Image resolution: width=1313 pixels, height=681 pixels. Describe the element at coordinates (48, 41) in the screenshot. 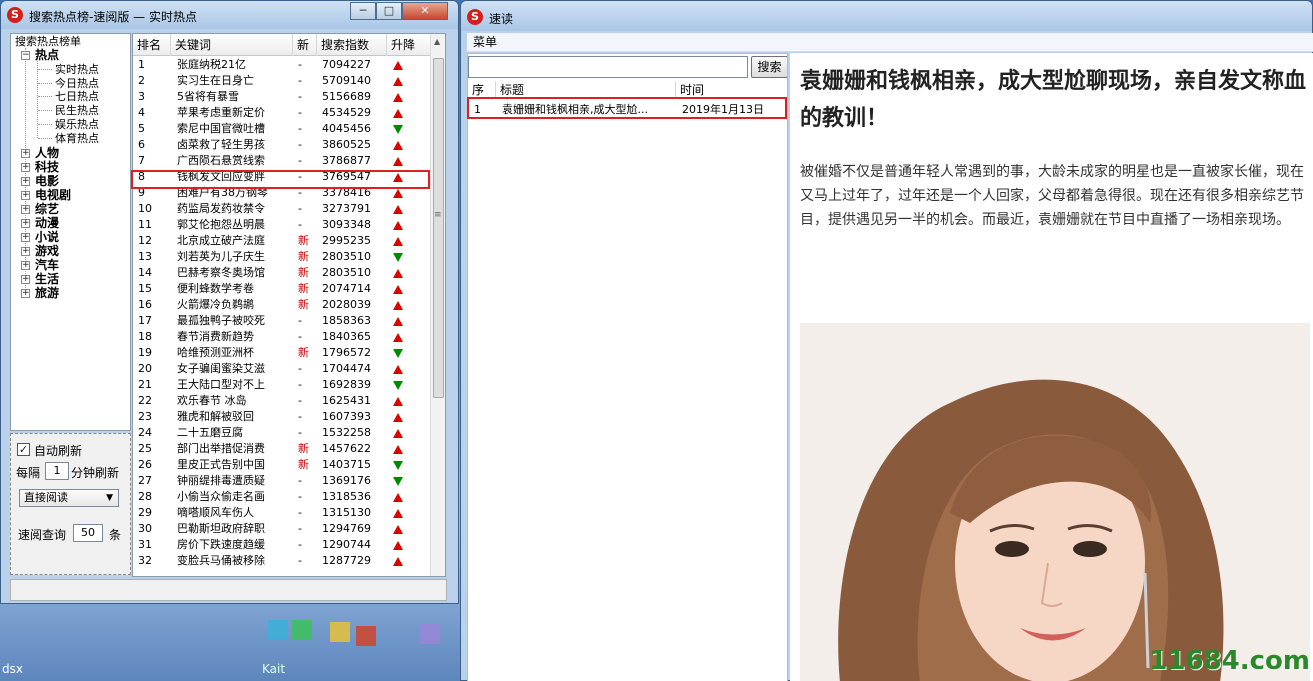

I see `tree-root: 搜索热点榜单` at that location.